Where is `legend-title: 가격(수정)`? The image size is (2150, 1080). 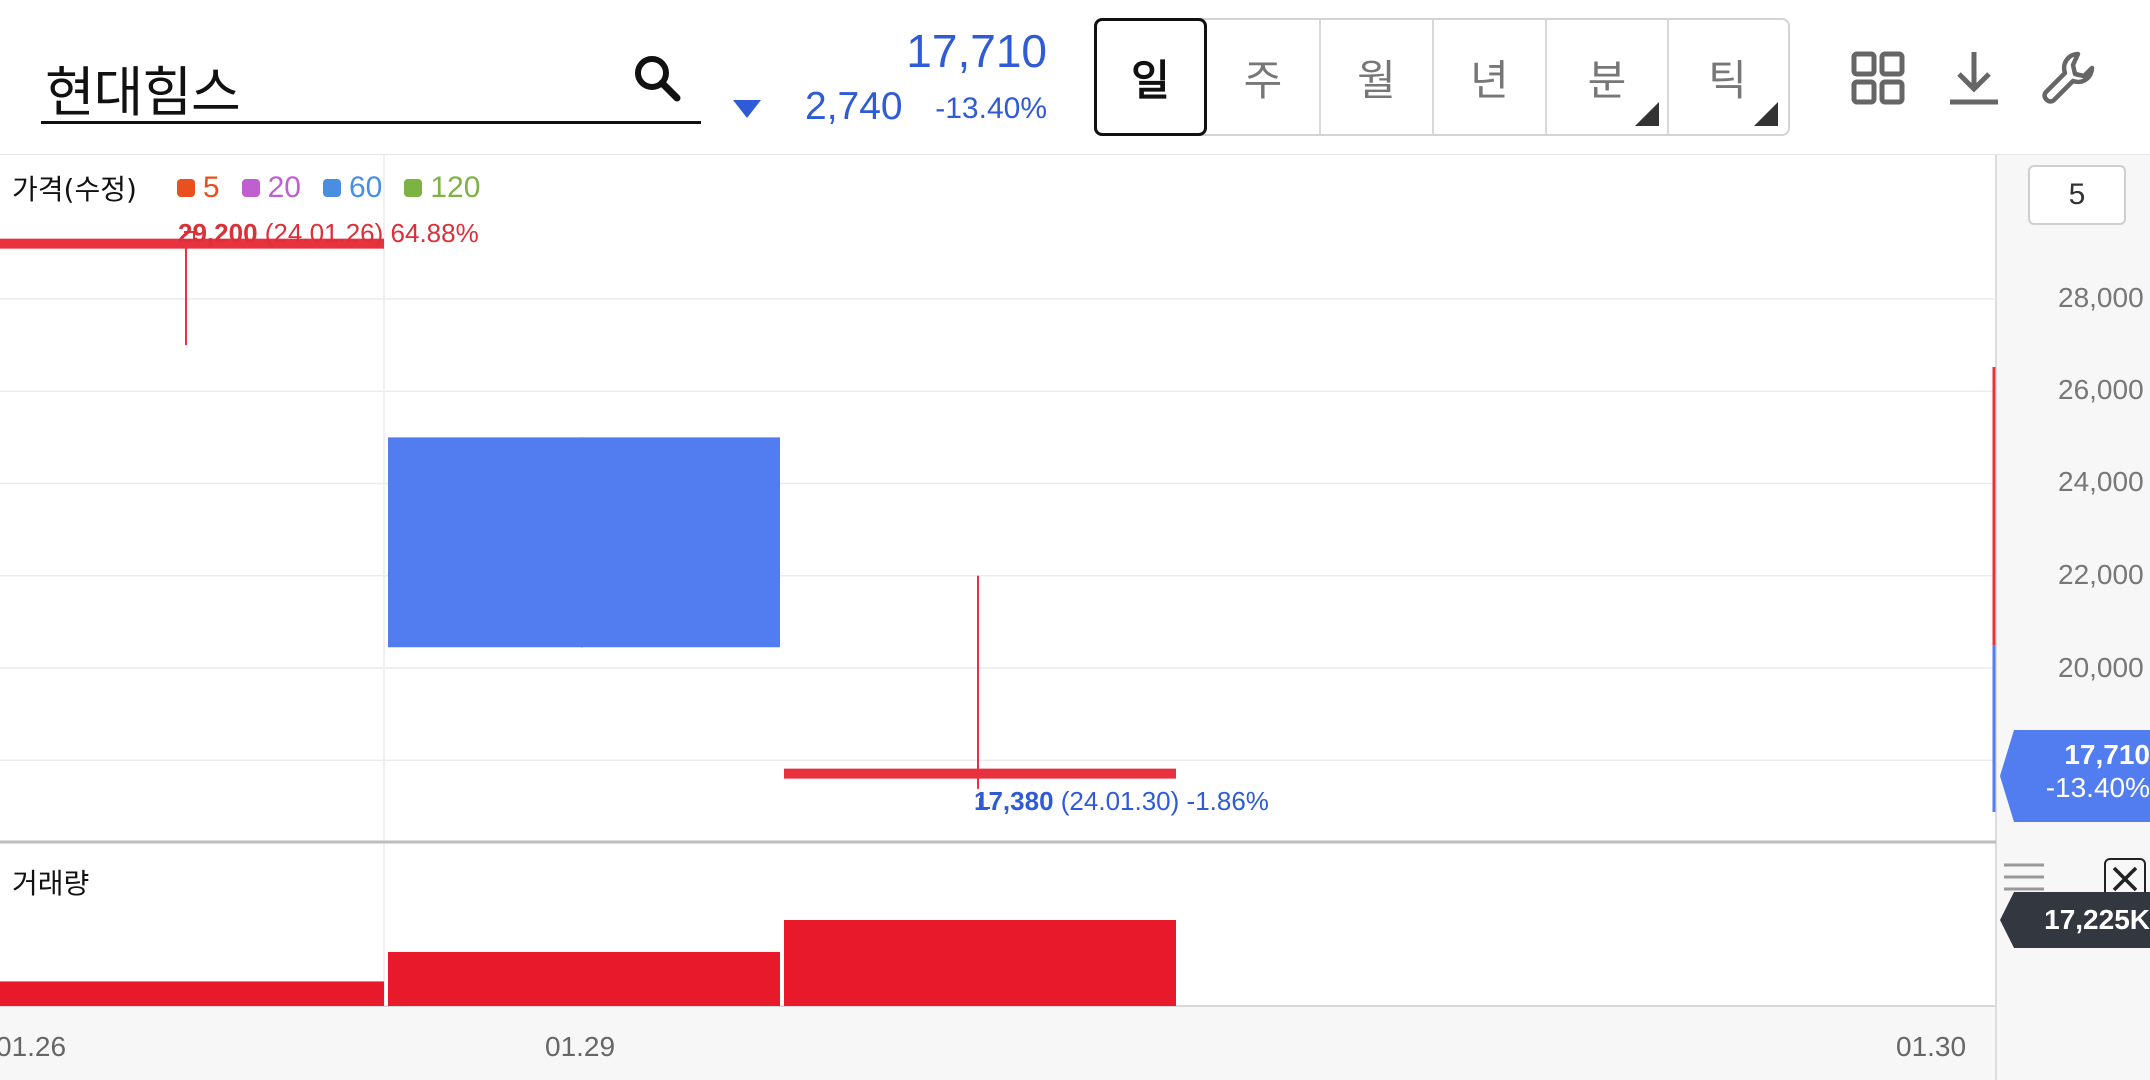 legend-title: 가격(수정) is located at coordinates (74, 189).